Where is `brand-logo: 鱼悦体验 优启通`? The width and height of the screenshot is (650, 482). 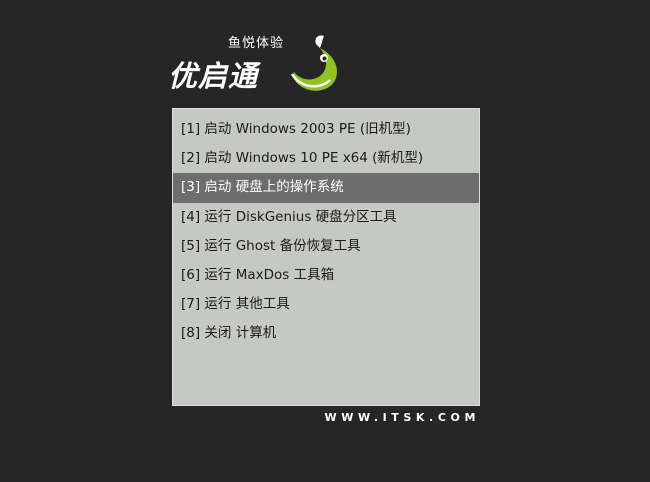 brand-logo: 鱼悦体验 优启通 is located at coordinates (258, 65).